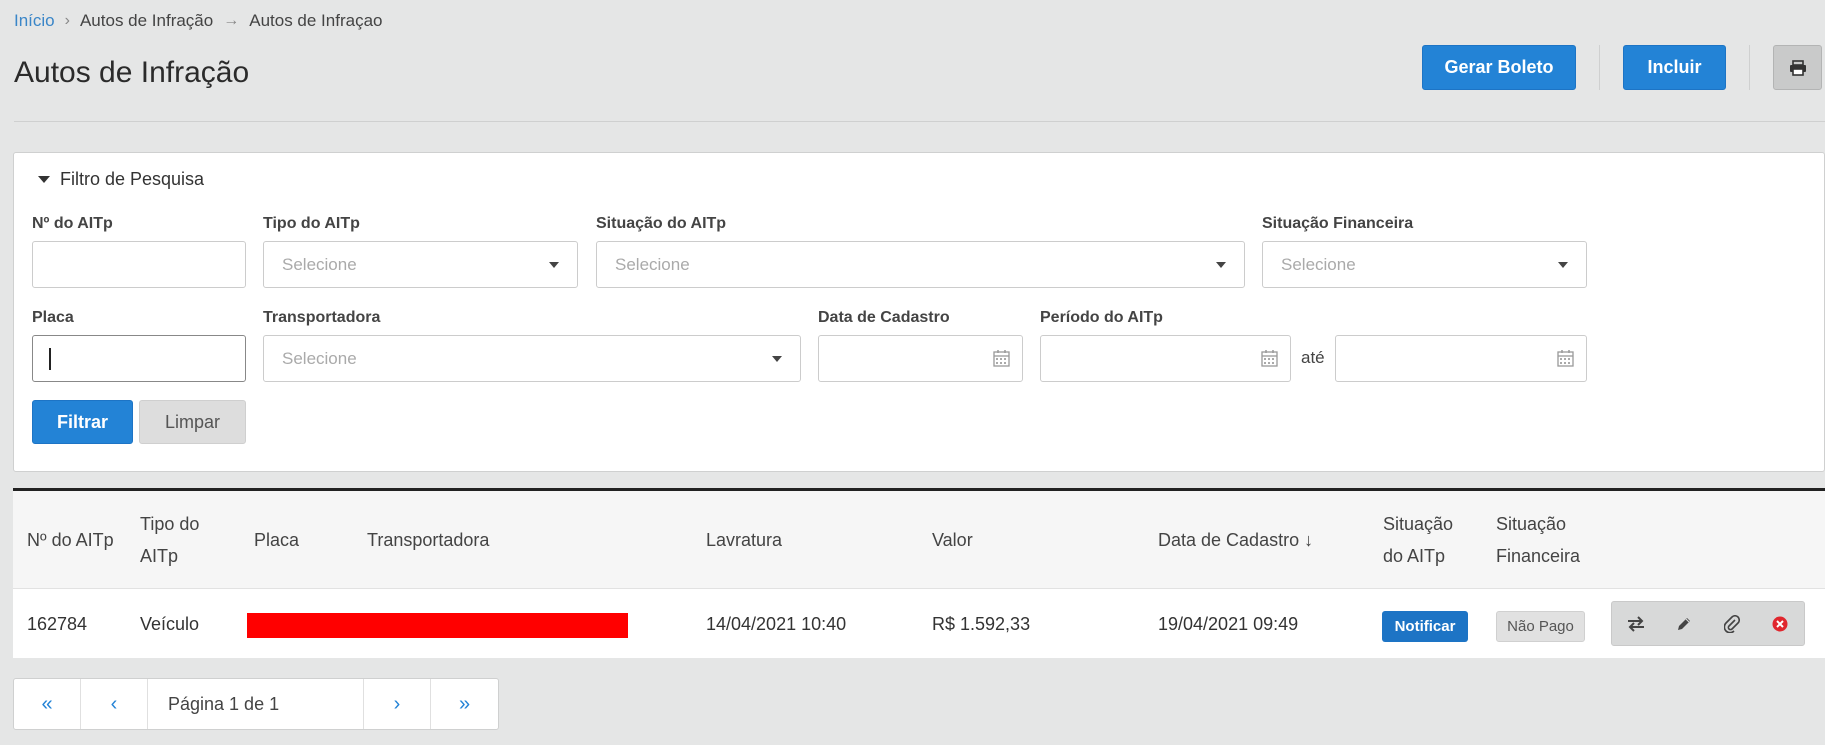 The image size is (1825, 745). Describe the element at coordinates (1425, 626) in the screenshot. I see `notificar-button: Notificar` at that location.